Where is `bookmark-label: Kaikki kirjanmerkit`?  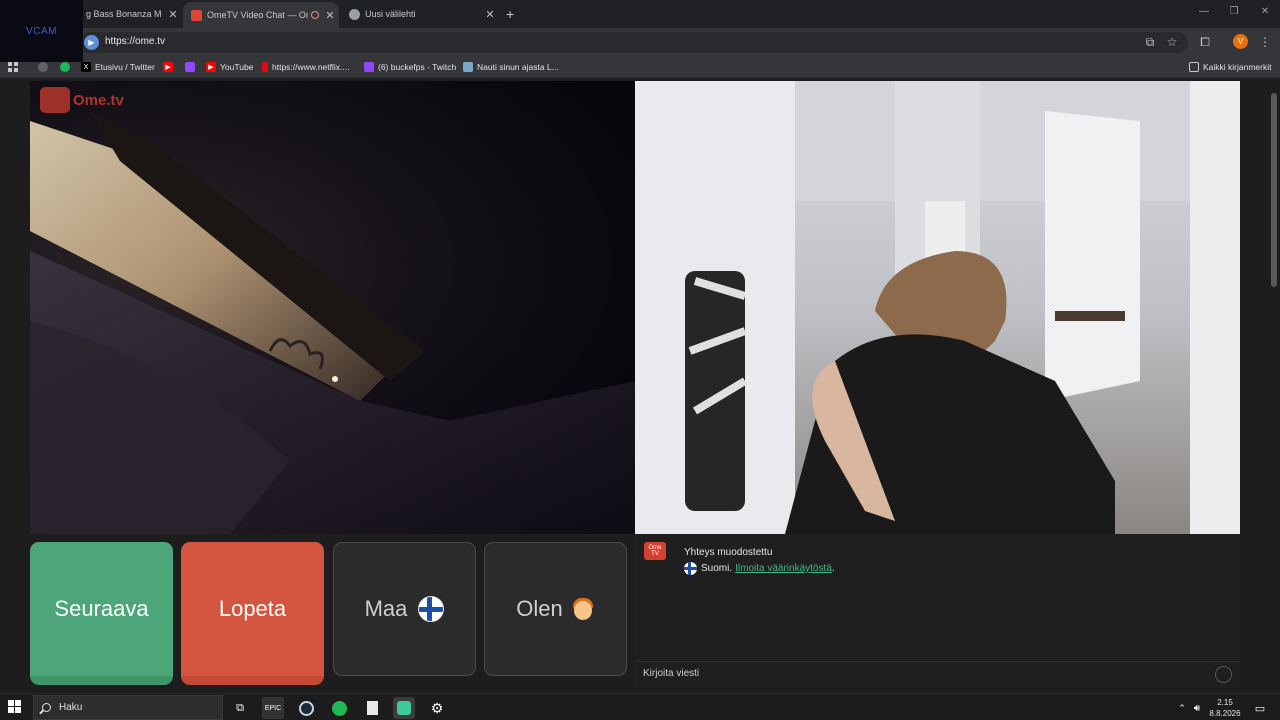
bookmark-label: Kaikki kirjanmerkit is located at coordinates (1237, 67).